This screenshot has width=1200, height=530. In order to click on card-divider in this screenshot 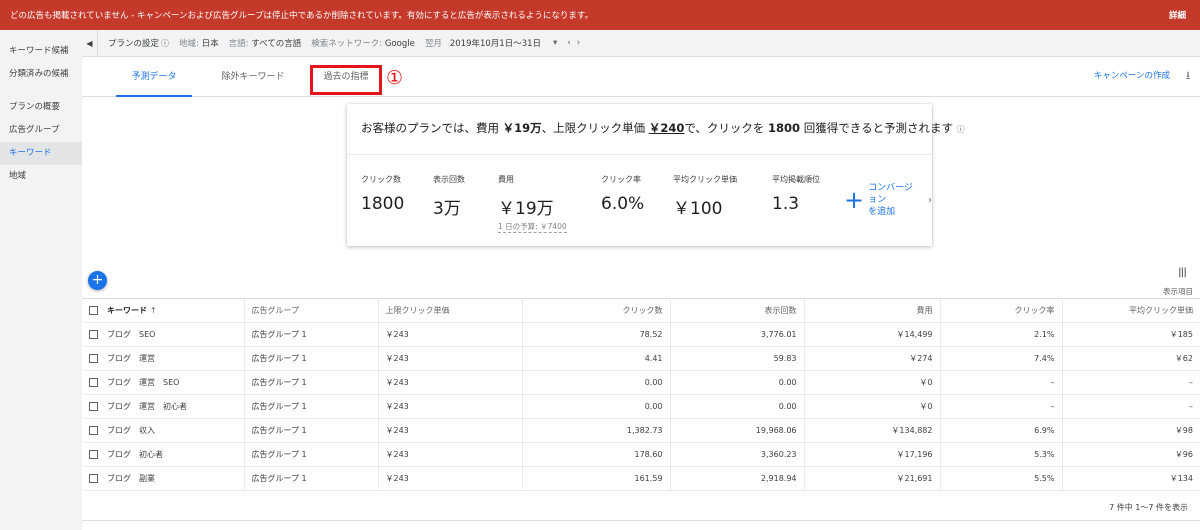, I will do `click(639, 154)`.